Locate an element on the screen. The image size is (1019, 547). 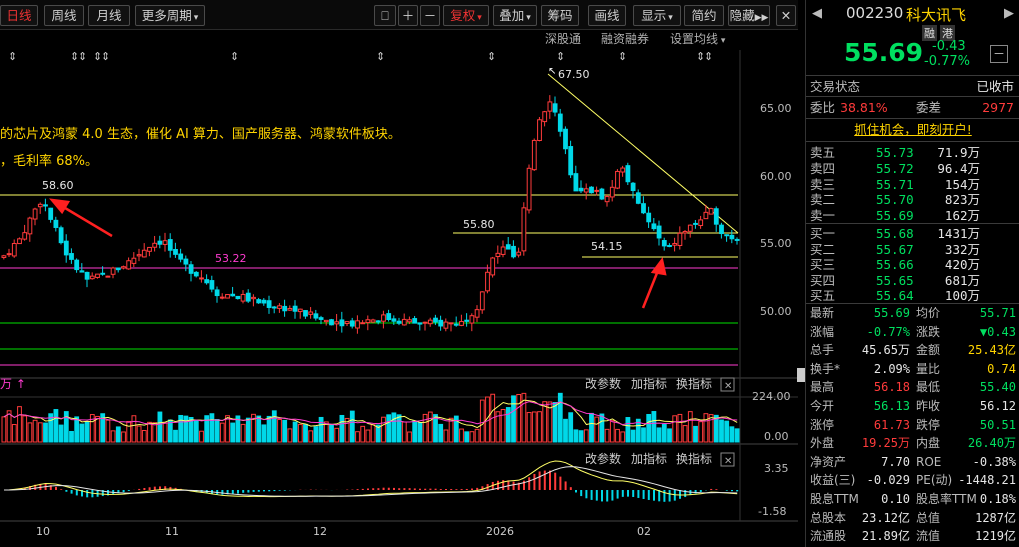
bid-volume: 681万 is located at coordinates (962, 280).